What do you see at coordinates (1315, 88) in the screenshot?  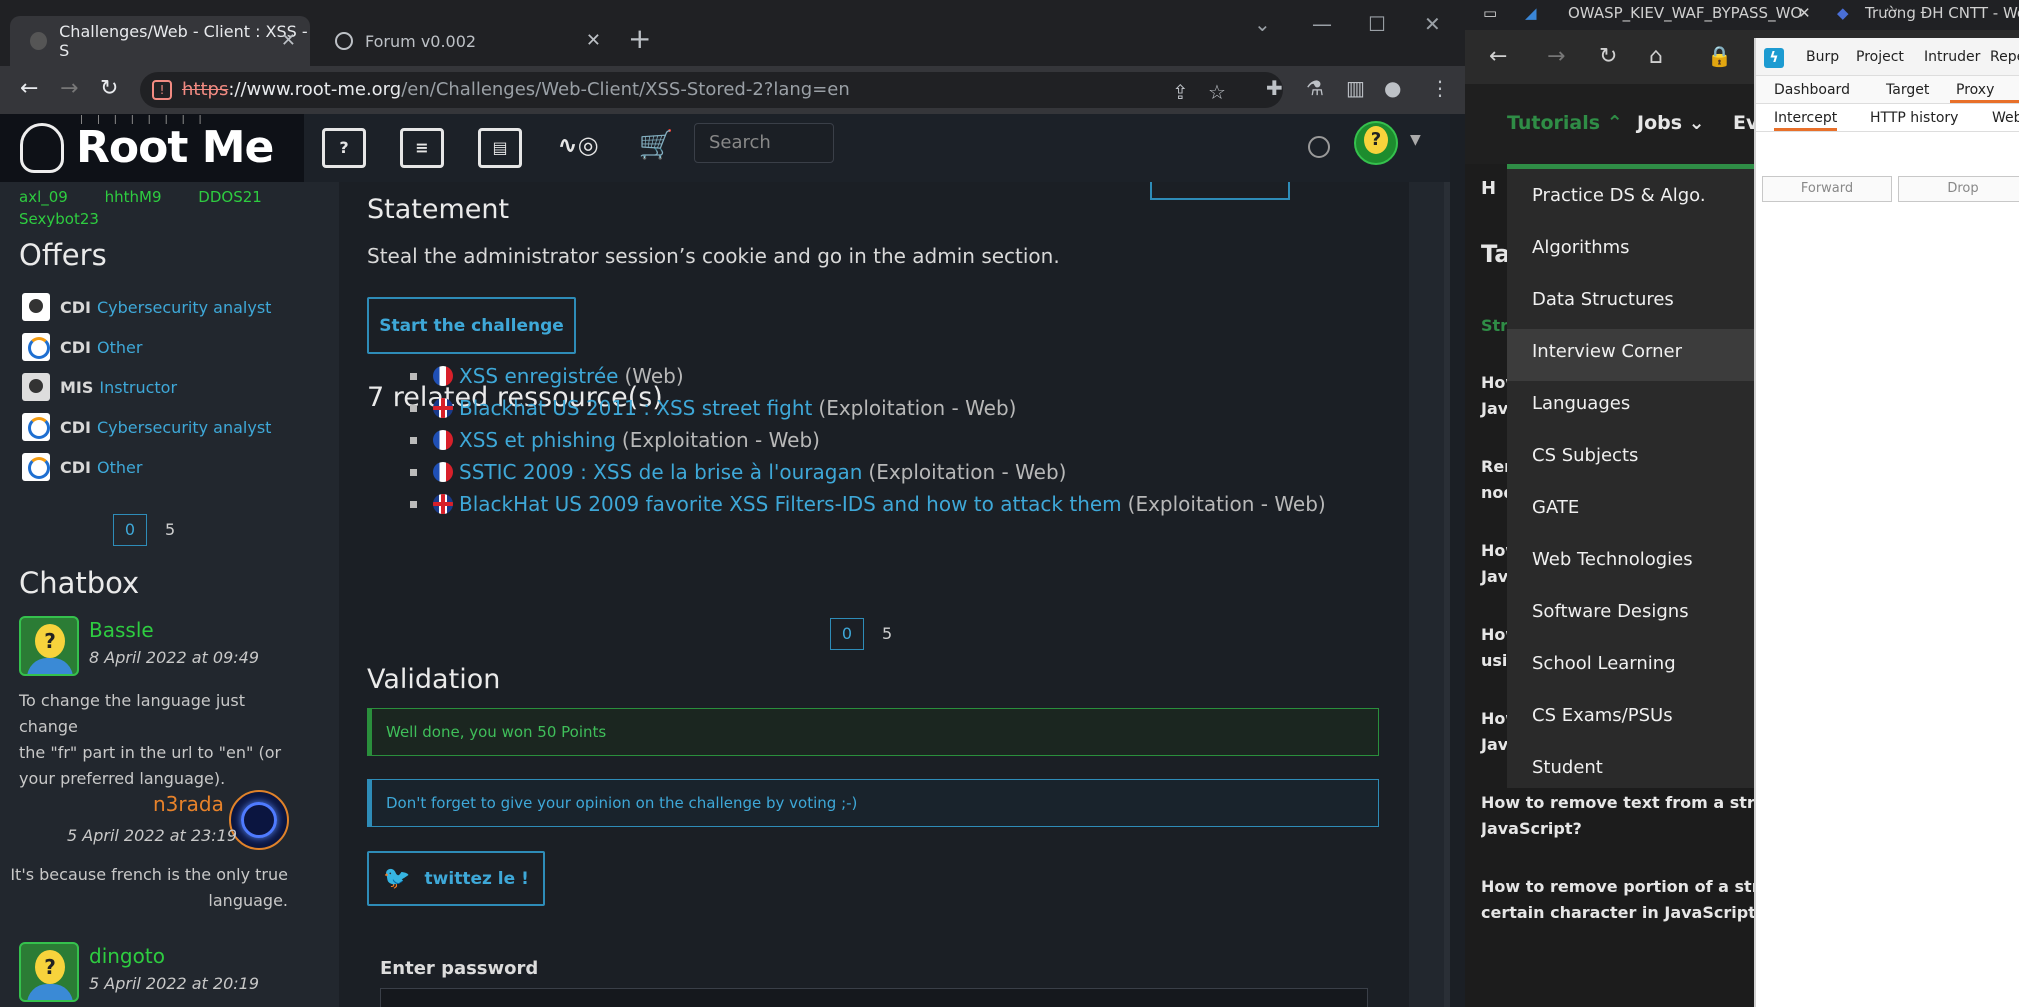 I see `labs-flask-icon: ⚗` at bounding box center [1315, 88].